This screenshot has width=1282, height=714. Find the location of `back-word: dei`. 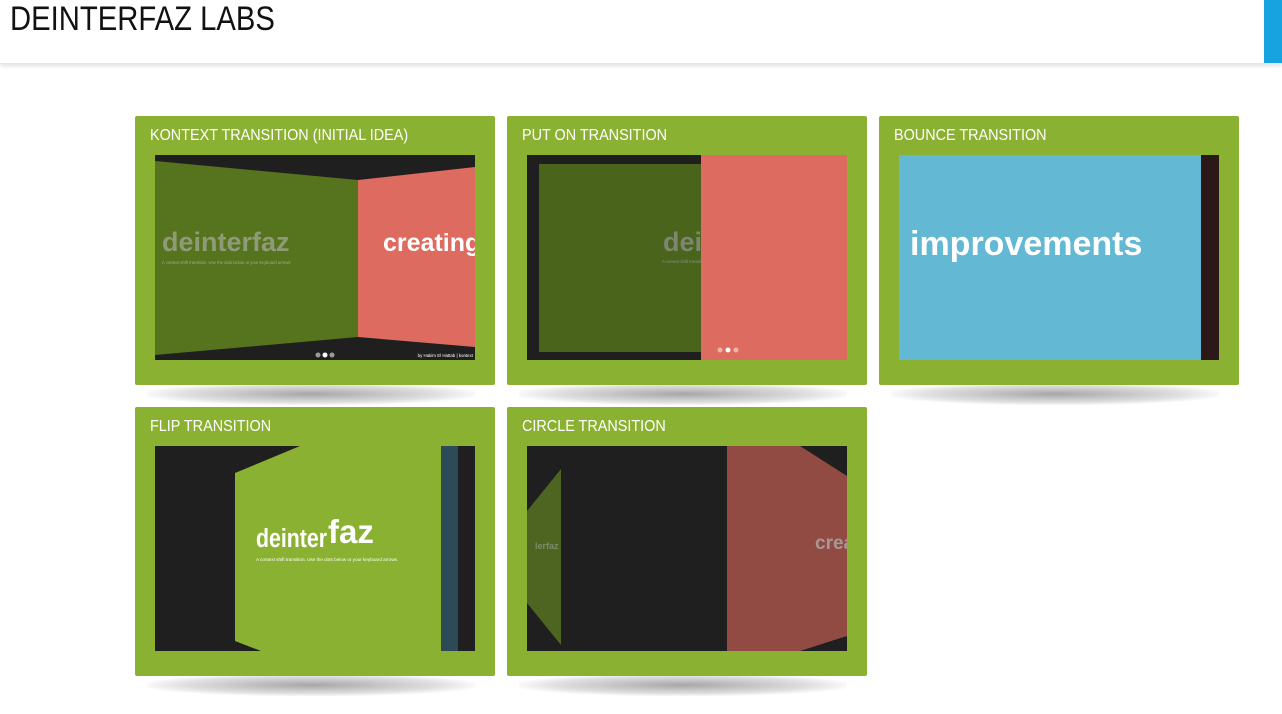

back-word: dei is located at coordinates (682, 242).